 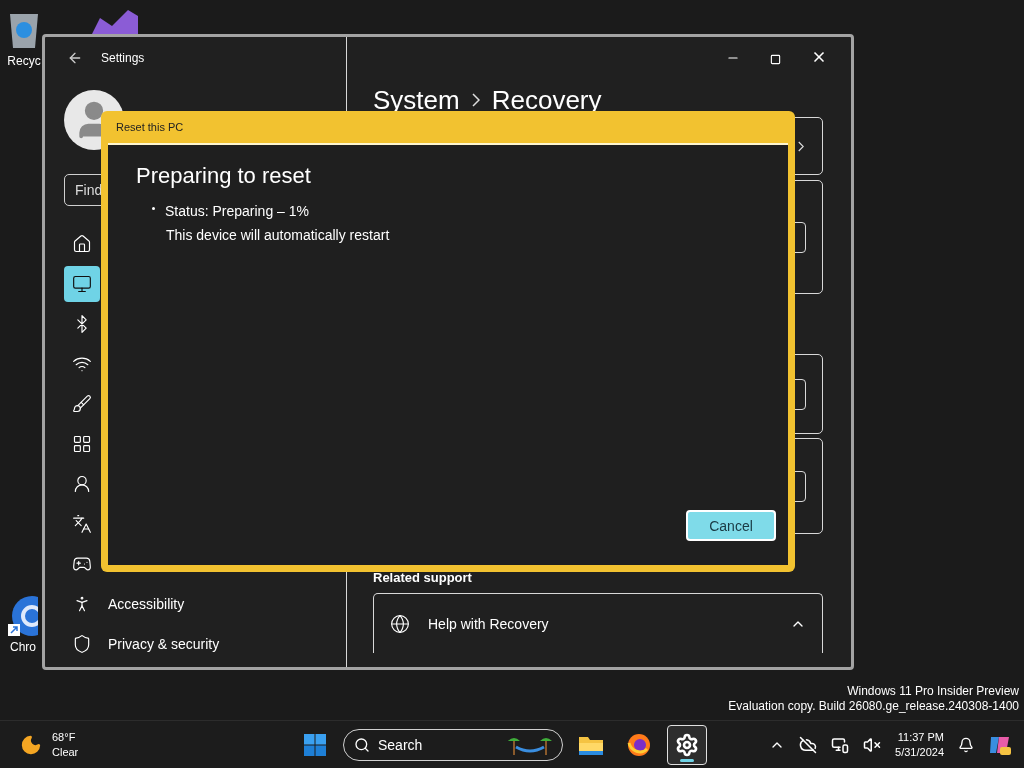 What do you see at coordinates (546, 100) in the screenshot?
I see `breadcrumb-item: Recovery` at bounding box center [546, 100].